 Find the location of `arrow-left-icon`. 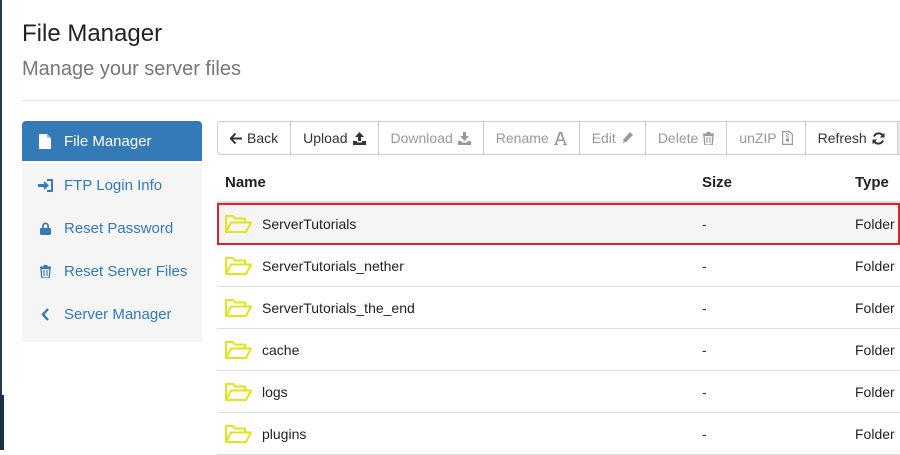

arrow-left-icon is located at coordinates (236, 138).